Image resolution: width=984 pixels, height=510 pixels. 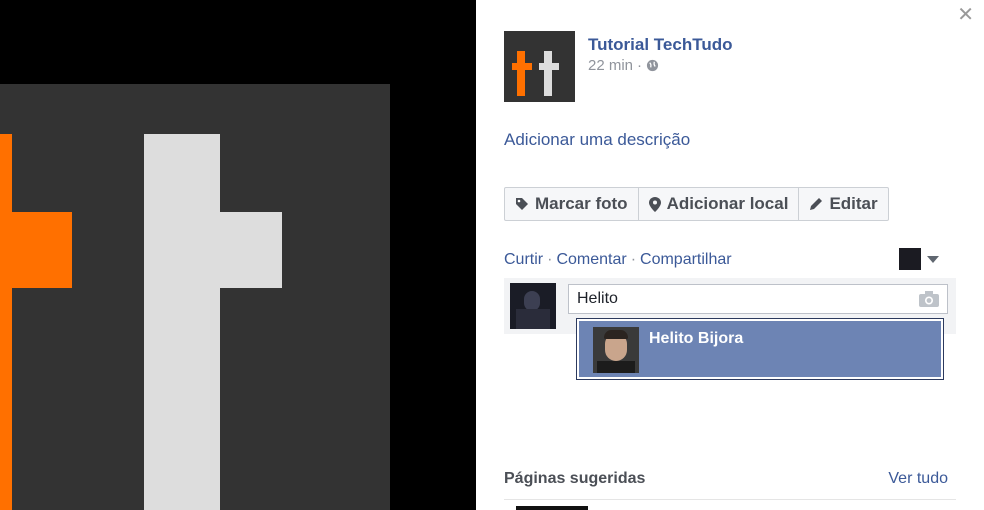 I want to click on shirt-shape, so click(x=616, y=367).